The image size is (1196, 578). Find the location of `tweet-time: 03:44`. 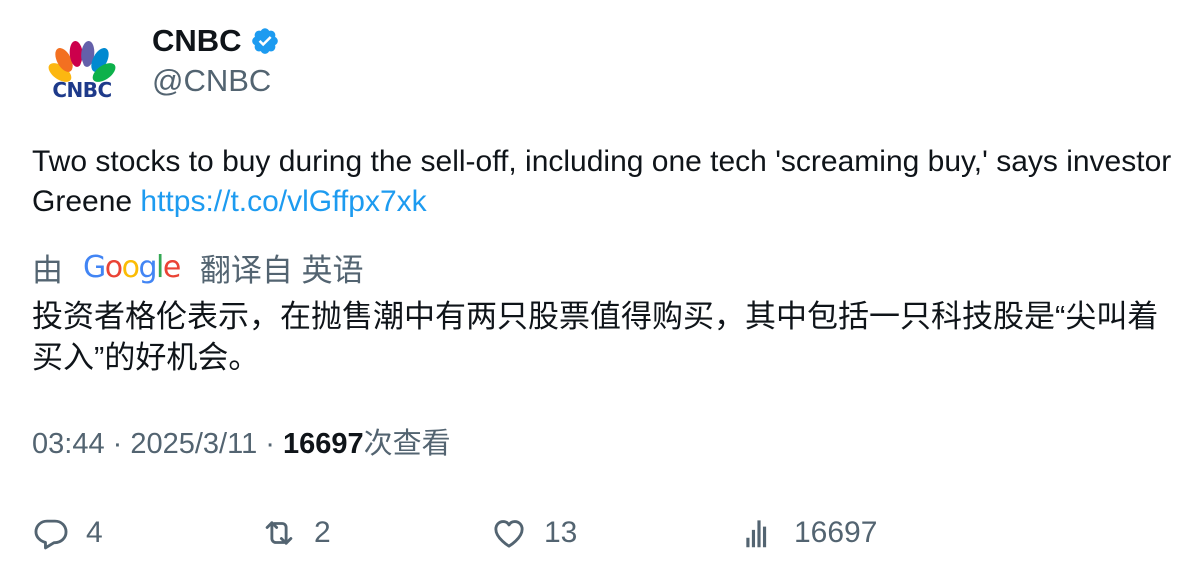

tweet-time: 03:44 is located at coordinates (68, 444).